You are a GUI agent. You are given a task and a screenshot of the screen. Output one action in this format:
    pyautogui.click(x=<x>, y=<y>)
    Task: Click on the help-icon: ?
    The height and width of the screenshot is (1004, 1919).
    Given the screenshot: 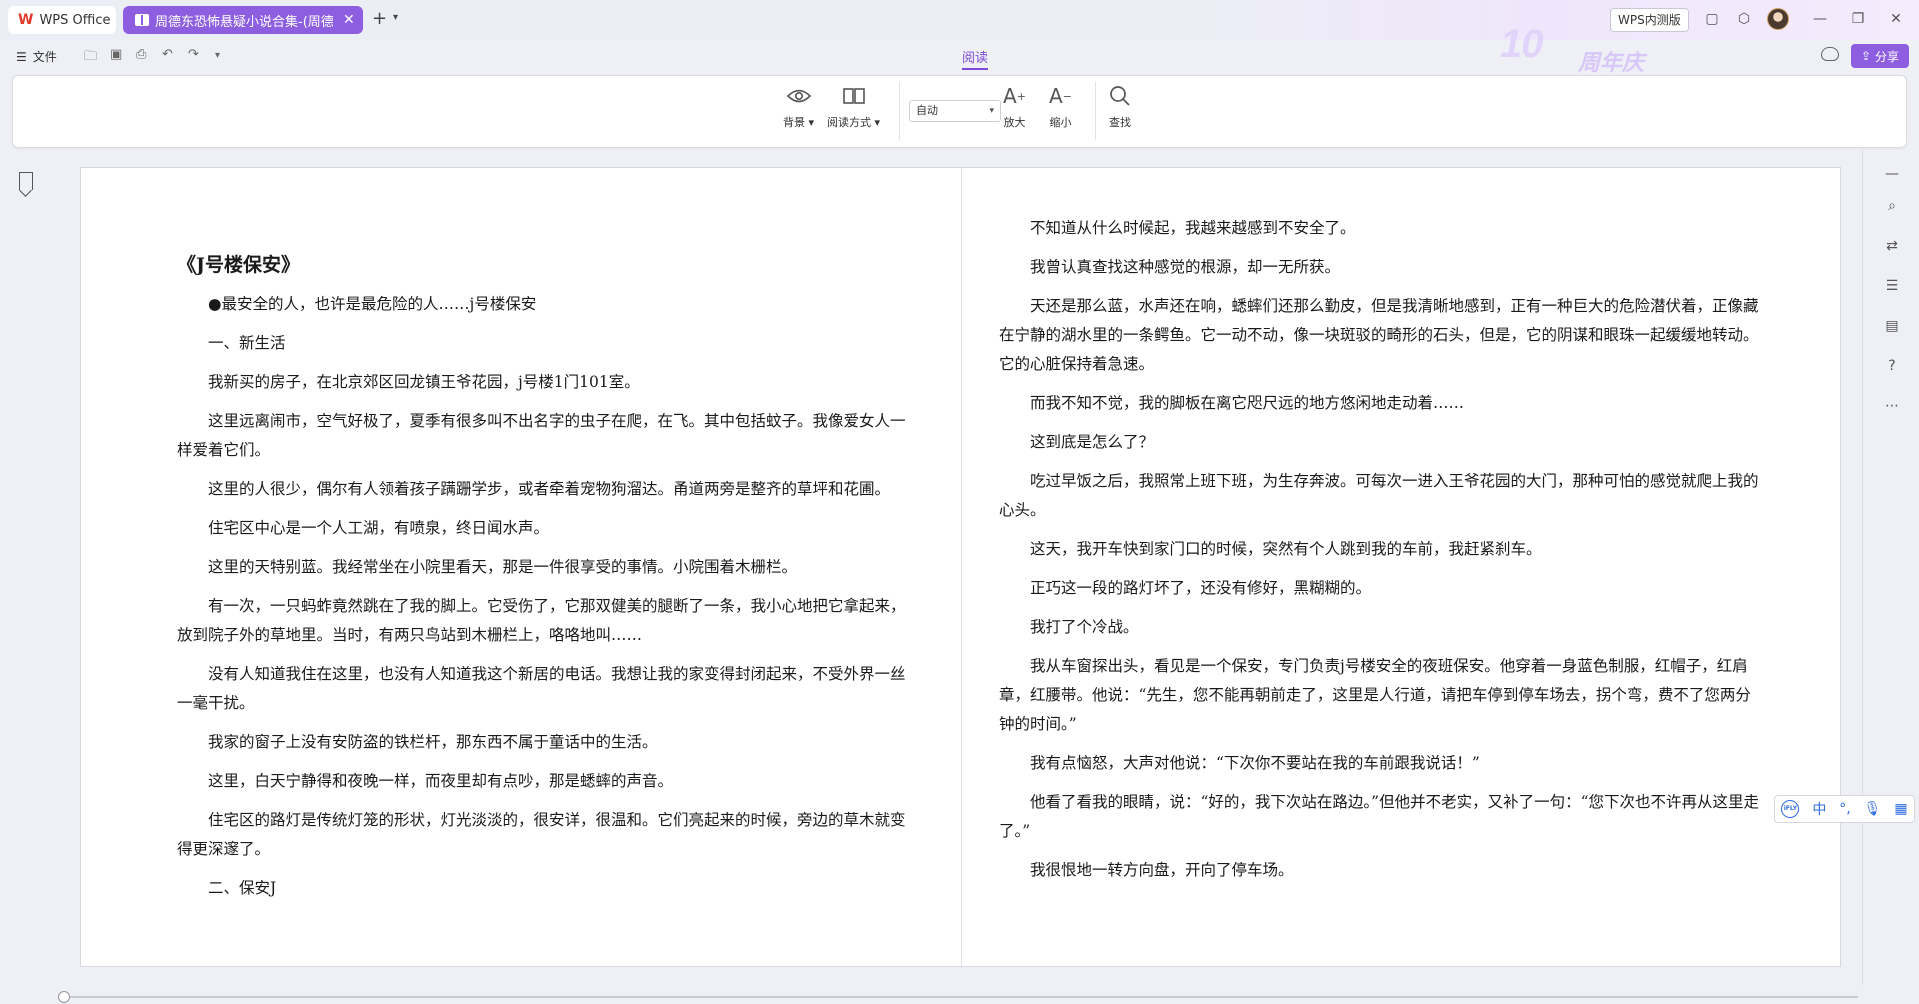 What is the action you would take?
    pyautogui.click(x=1892, y=366)
    